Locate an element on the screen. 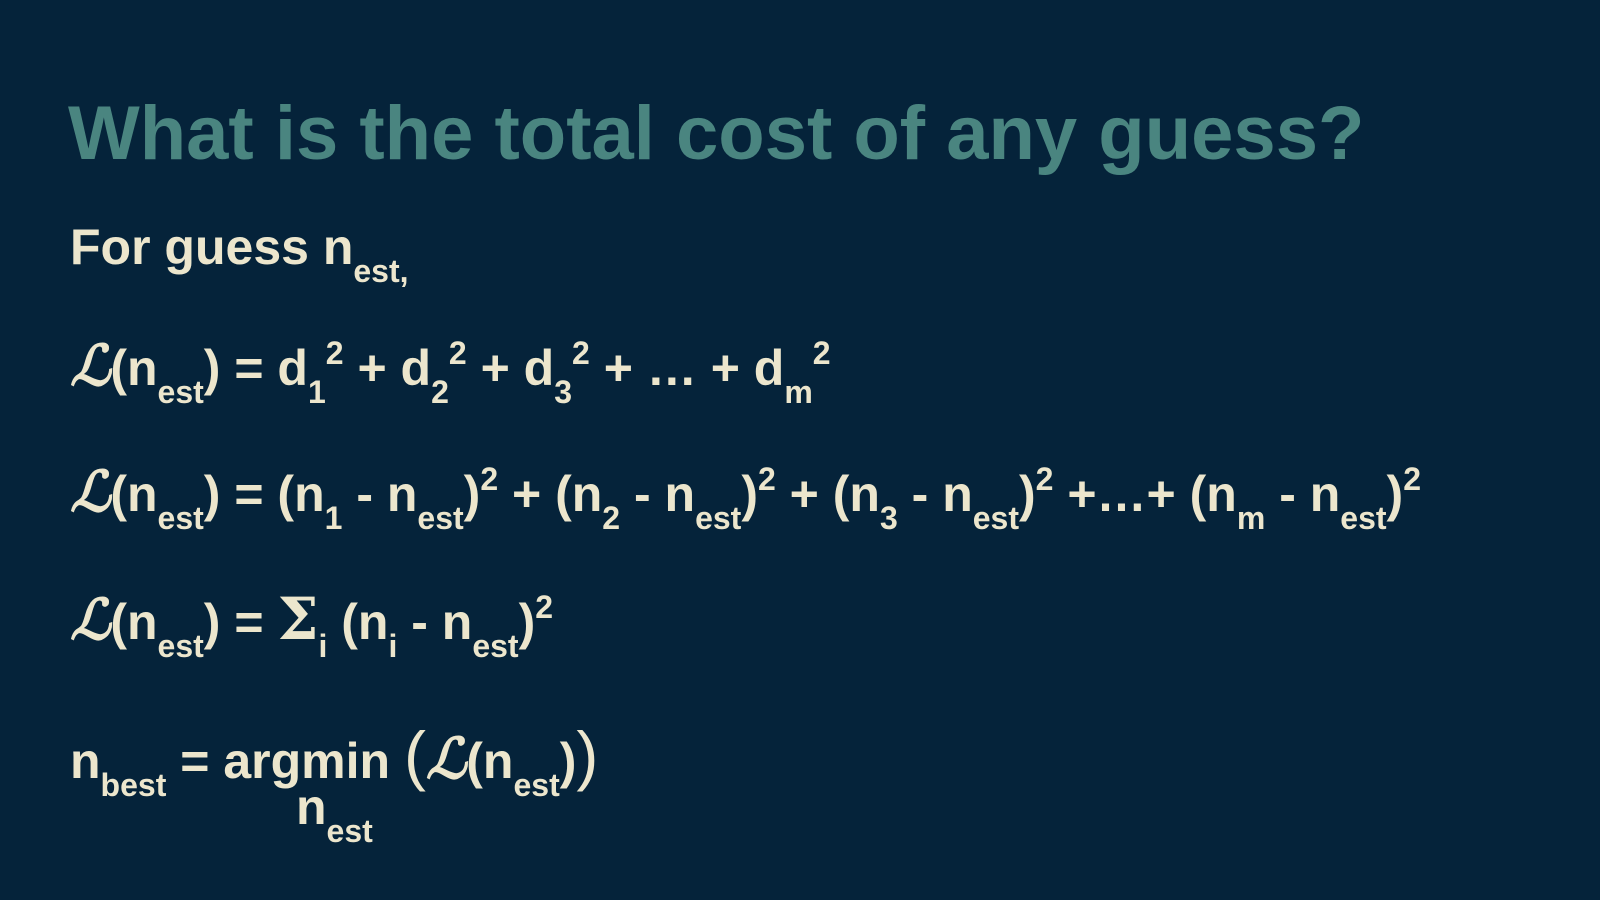  equation-sum-of-distances: ℒ(nest) = d12 + d22 + d32 + … + dm2 is located at coordinates (450, 371).